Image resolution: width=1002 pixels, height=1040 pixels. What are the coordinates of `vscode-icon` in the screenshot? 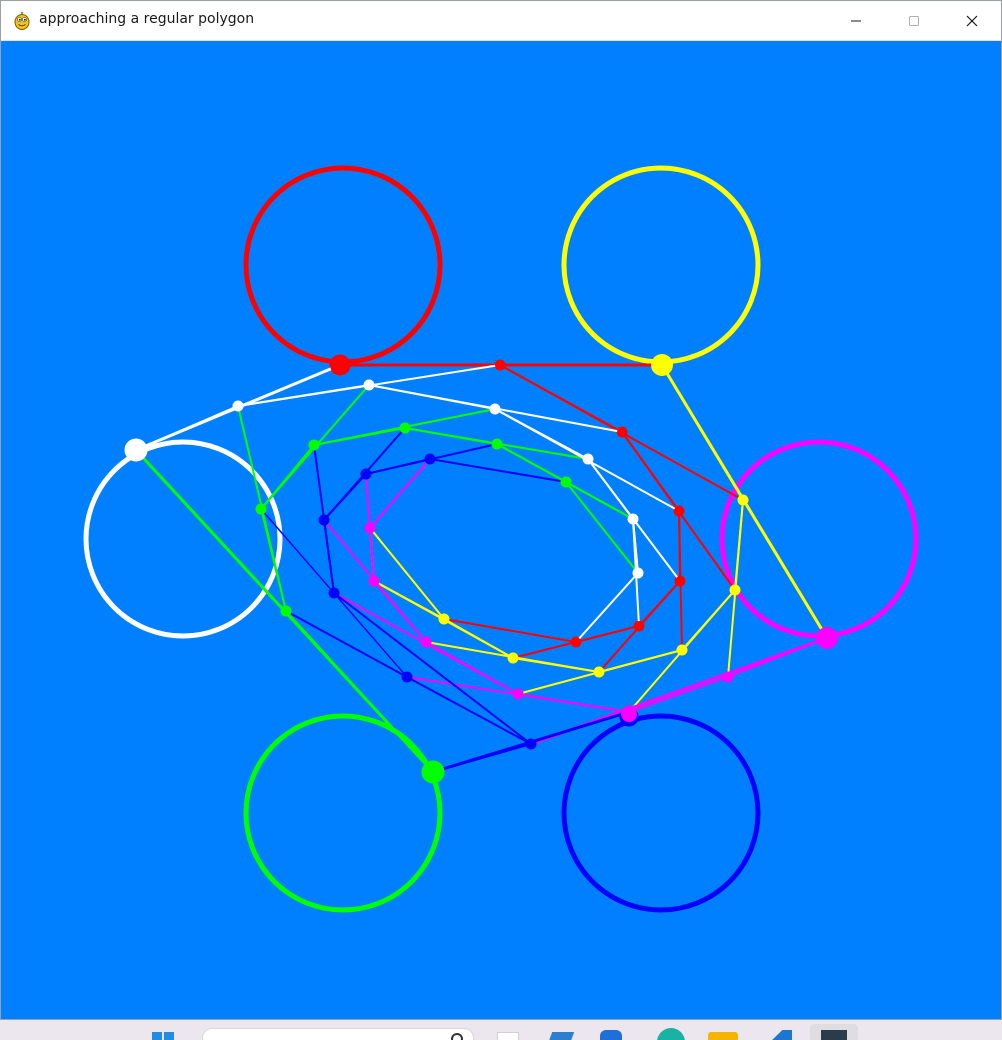 It's located at (780, 1035).